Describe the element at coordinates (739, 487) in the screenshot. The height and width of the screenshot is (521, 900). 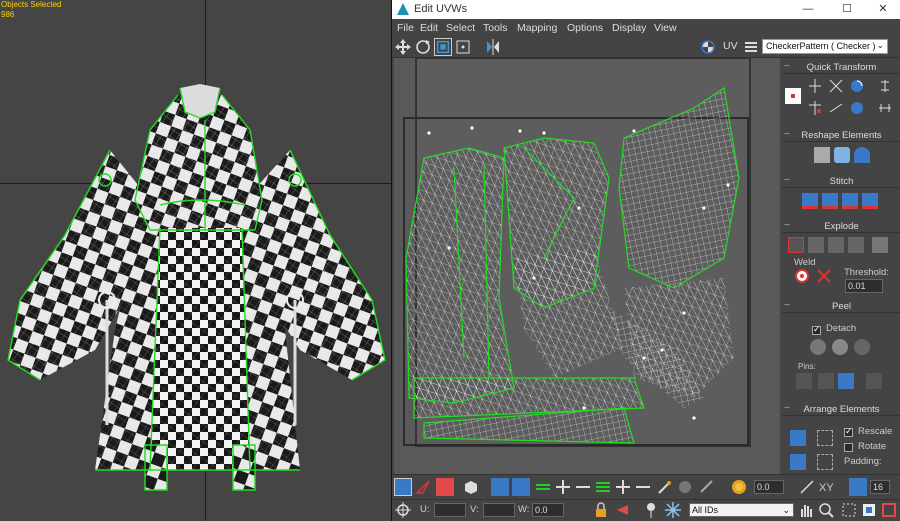
I see `soft-selection-toggle-icon` at that location.